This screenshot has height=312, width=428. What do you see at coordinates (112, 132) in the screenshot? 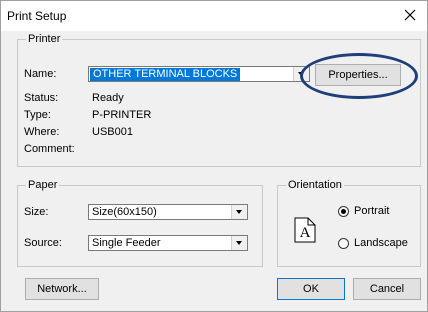
I see `where-value: USB001` at bounding box center [112, 132].